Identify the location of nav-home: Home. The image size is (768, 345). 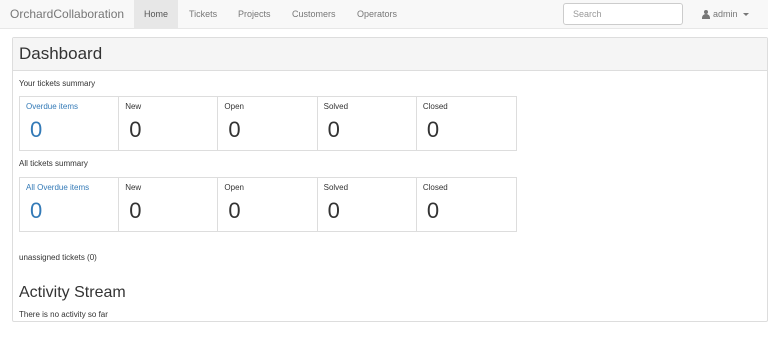
(156, 14).